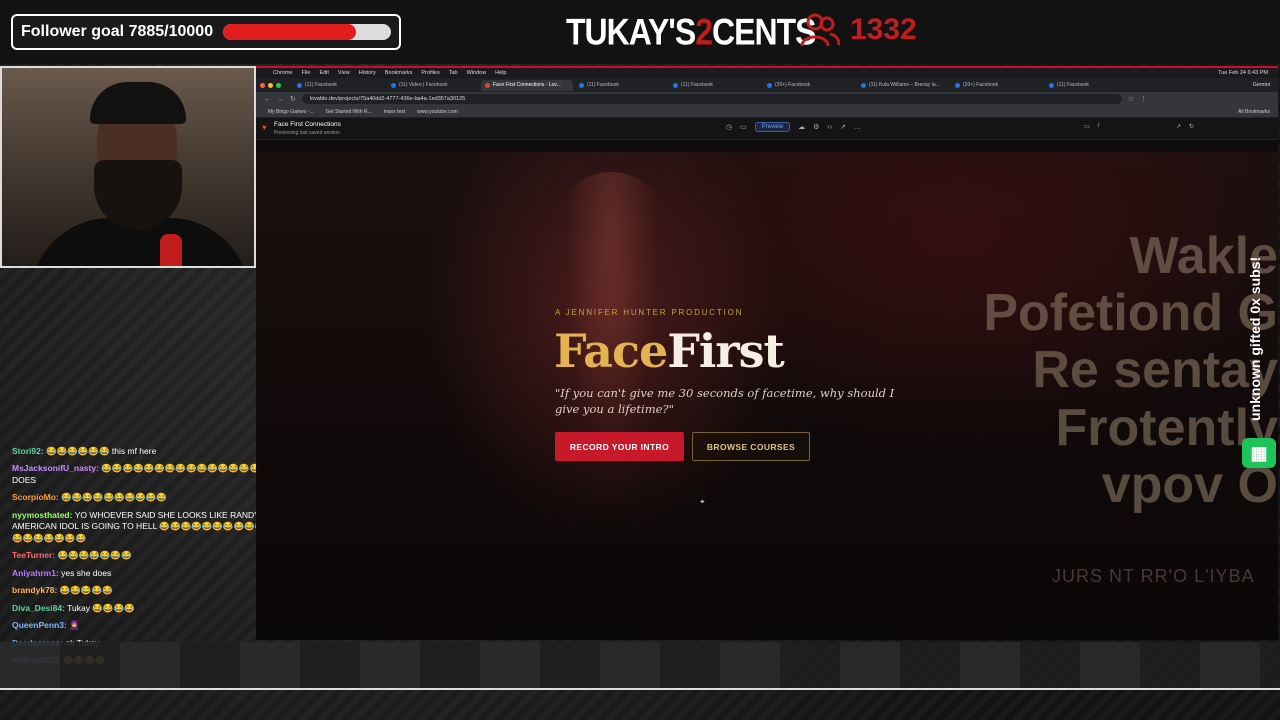  Describe the element at coordinates (323, 73) in the screenshot. I see `menubar-item: Edit` at that location.